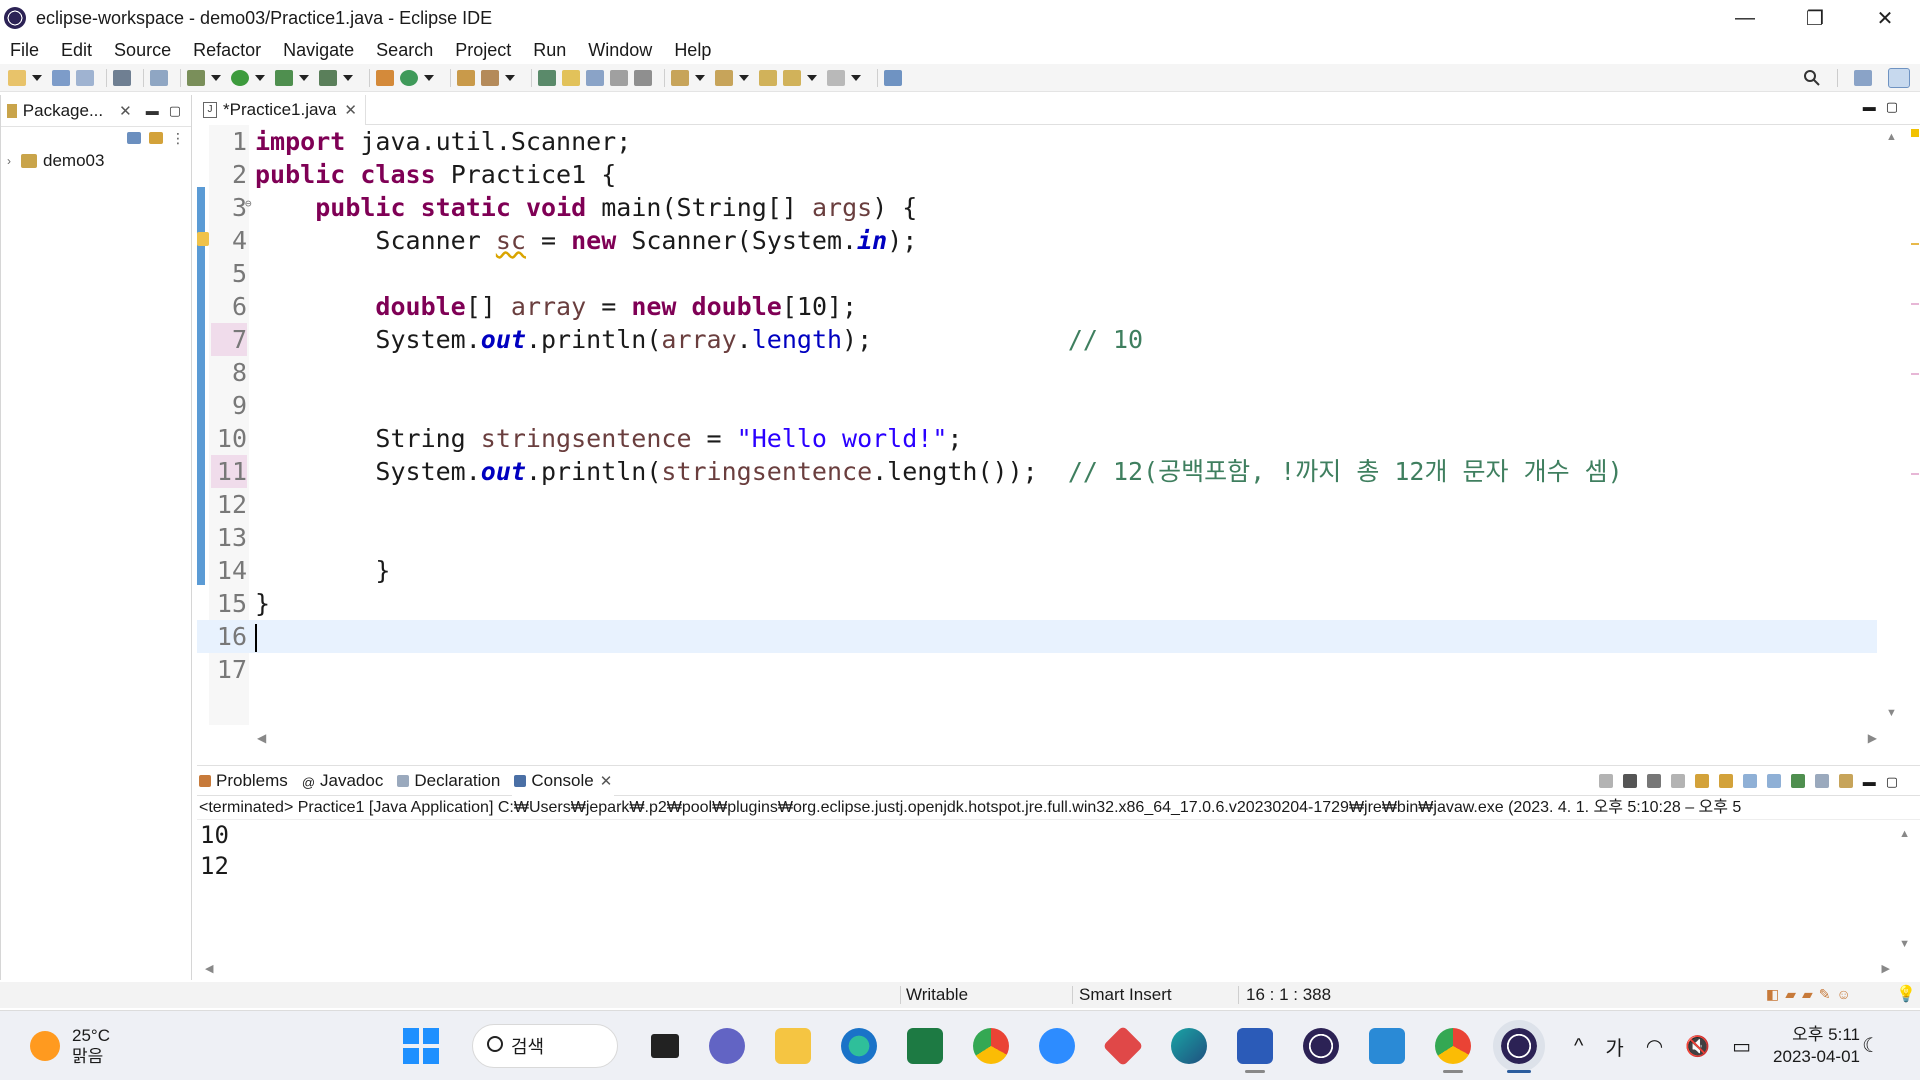 This screenshot has height=1080, width=1920. Describe the element at coordinates (1067, 740) in the screenshot. I see `editor-horizontal-scrollbar: ◀ ▶` at that location.